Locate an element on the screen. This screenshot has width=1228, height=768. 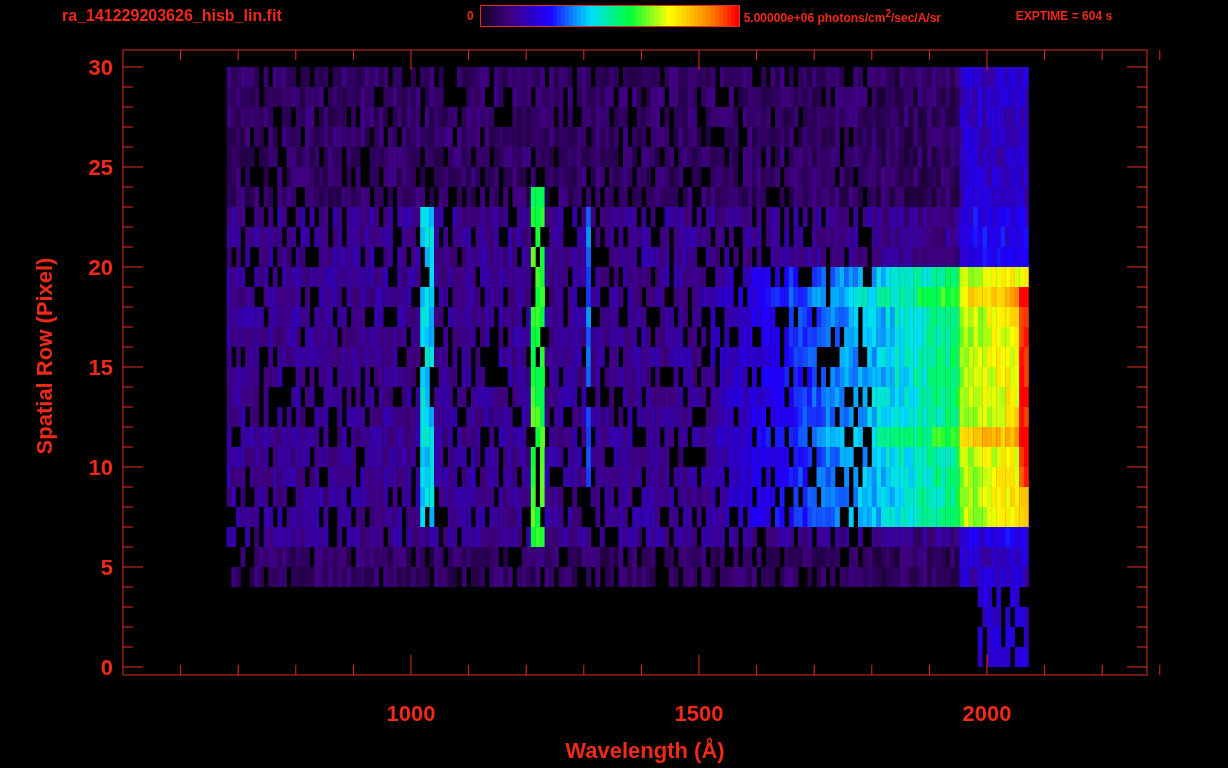
exposure-time: EXPTIME = 604 s is located at coordinates (1064, 16).